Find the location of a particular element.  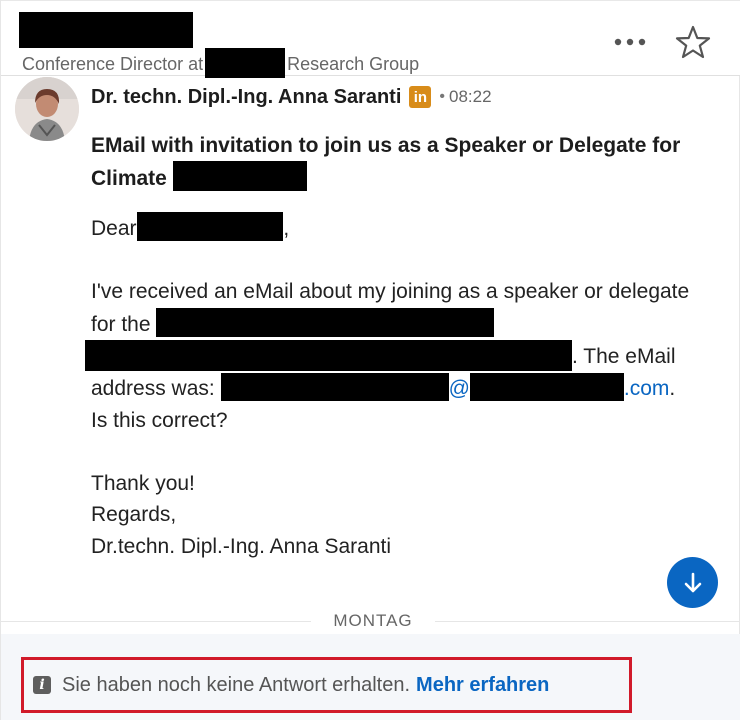

conversation-header: Conference Director at Research Group is located at coordinates (370, 39).